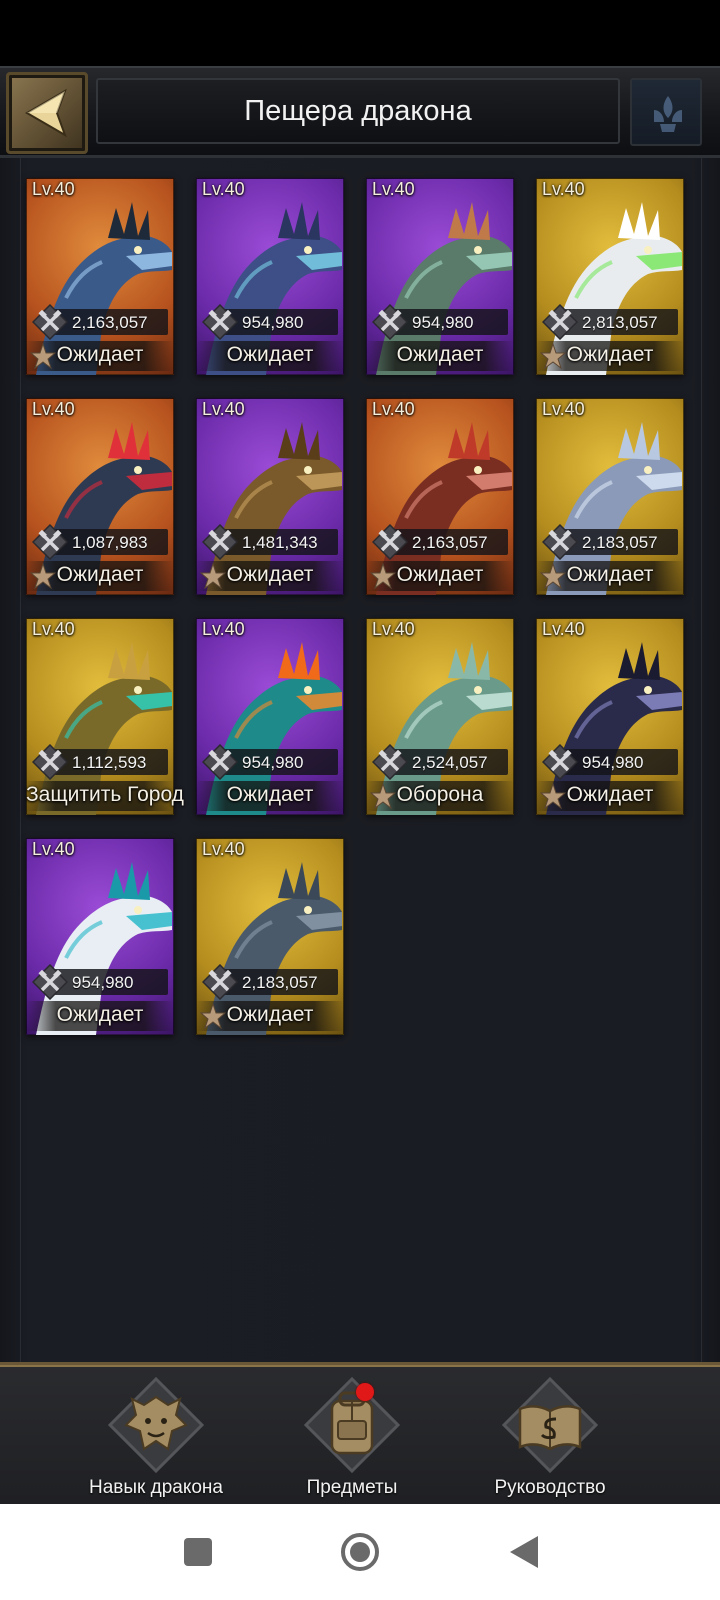  What do you see at coordinates (450, 762) in the screenshot?
I see `power-value: 2,524,057` at bounding box center [450, 762].